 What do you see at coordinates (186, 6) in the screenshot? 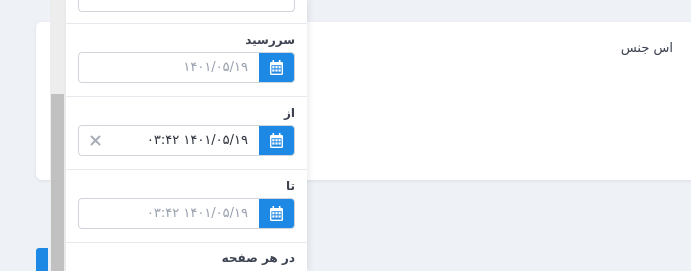
I see `top-input-field` at bounding box center [186, 6].